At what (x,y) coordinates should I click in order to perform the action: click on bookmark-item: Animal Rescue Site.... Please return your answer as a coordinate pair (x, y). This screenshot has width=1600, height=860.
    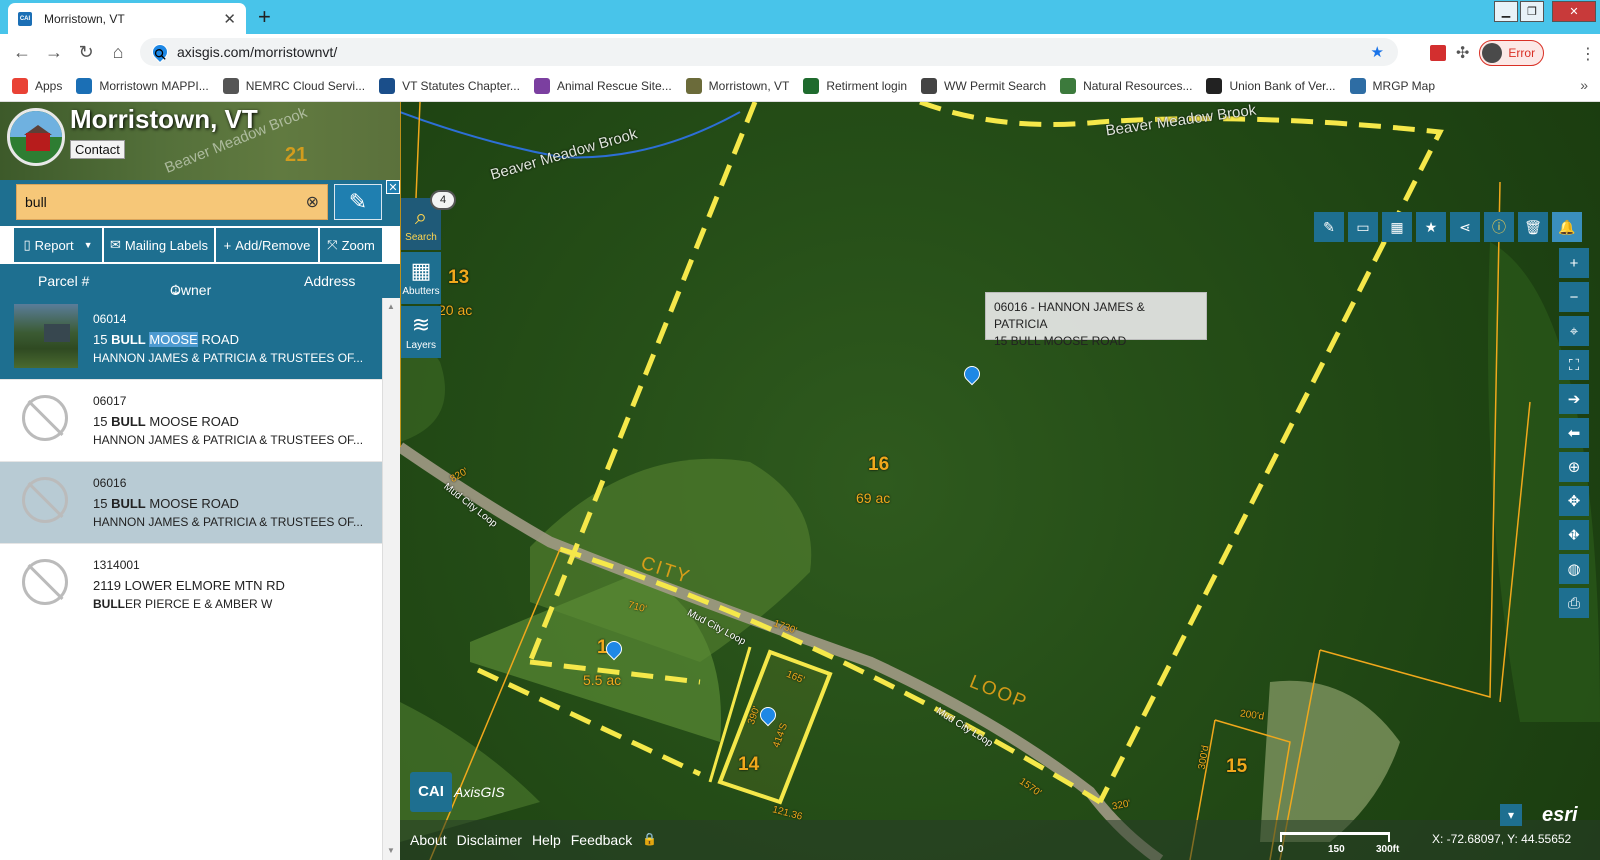
    Looking at the image, I should click on (602, 85).